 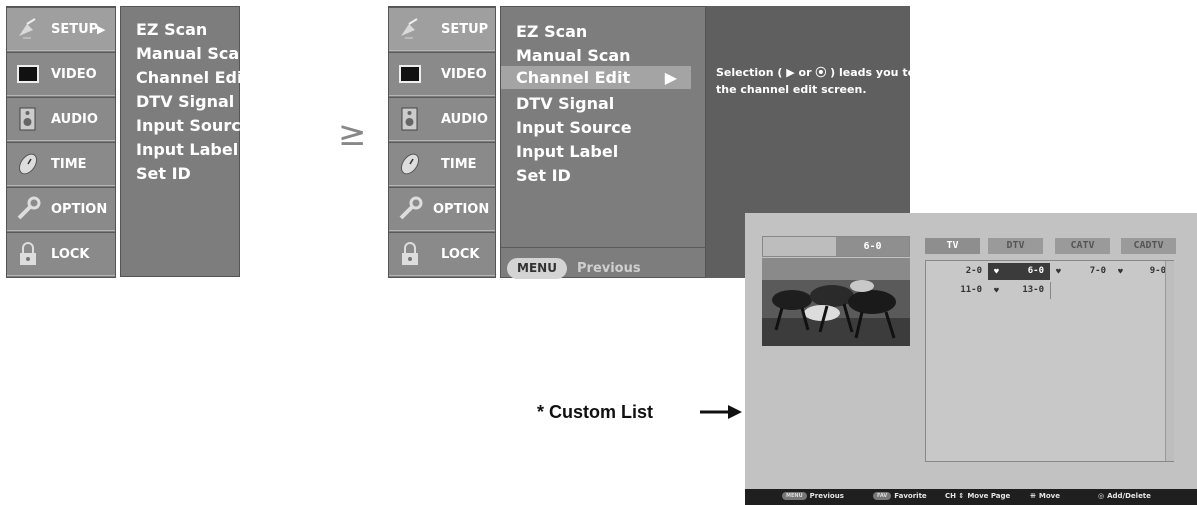 I want to click on menu-button: MENU, so click(x=537, y=268).